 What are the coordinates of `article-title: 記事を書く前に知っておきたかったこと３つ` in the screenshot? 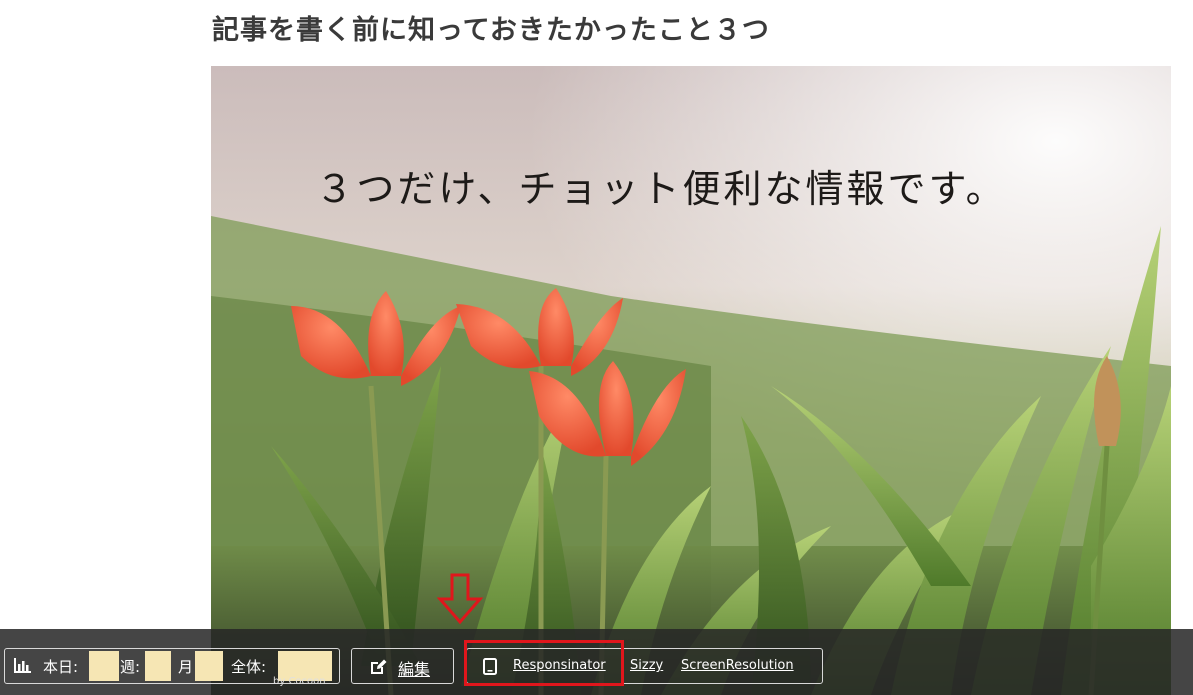 It's located at (491, 30).